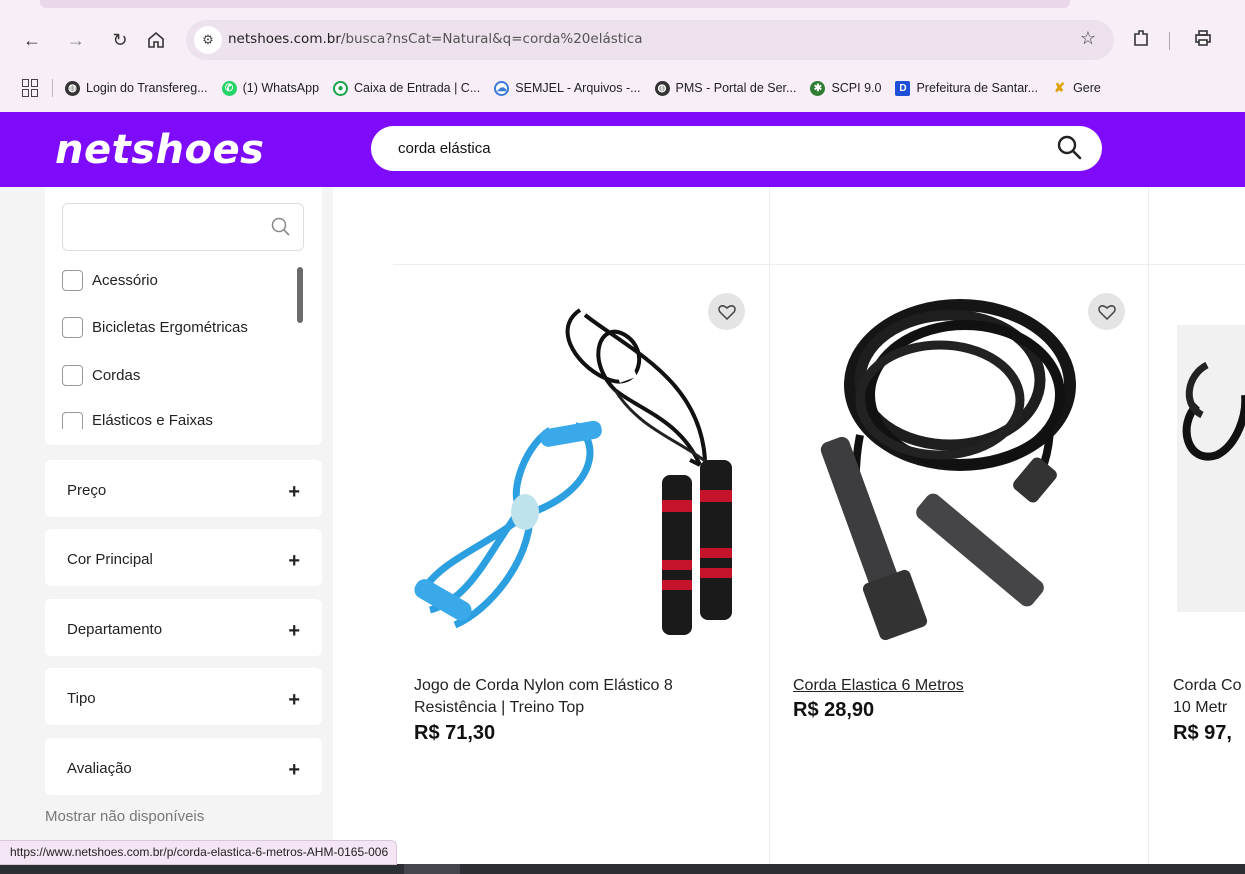 The height and width of the screenshot is (874, 1245). What do you see at coordinates (124, 816) in the screenshot?
I see `show-unavailable-toggle: Mostrar não disponíveis` at bounding box center [124, 816].